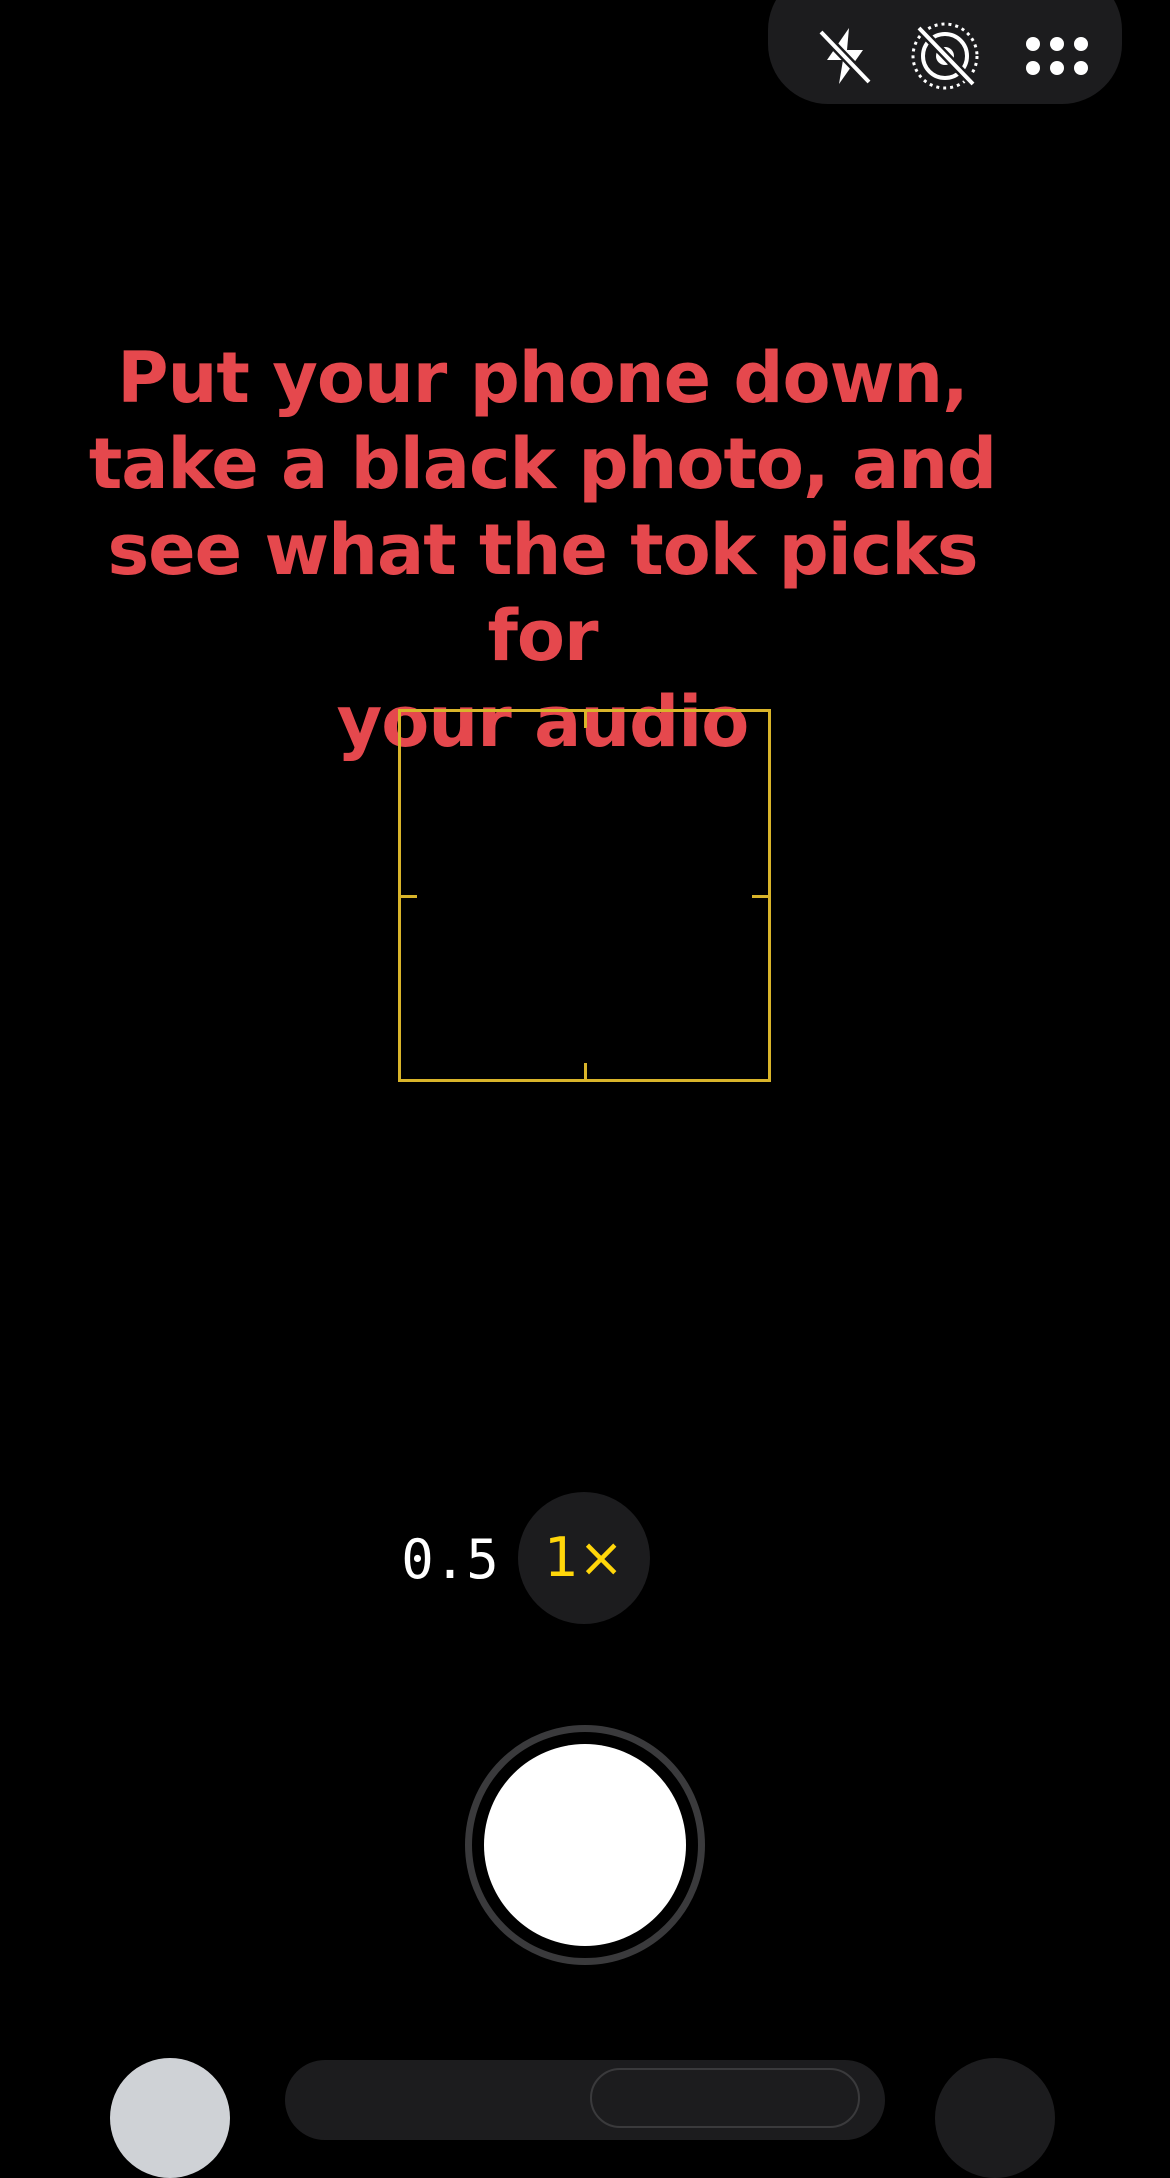 The height and width of the screenshot is (2178, 1170). What do you see at coordinates (542, 378) in the screenshot?
I see `caption-line: Put your phone down,` at bounding box center [542, 378].